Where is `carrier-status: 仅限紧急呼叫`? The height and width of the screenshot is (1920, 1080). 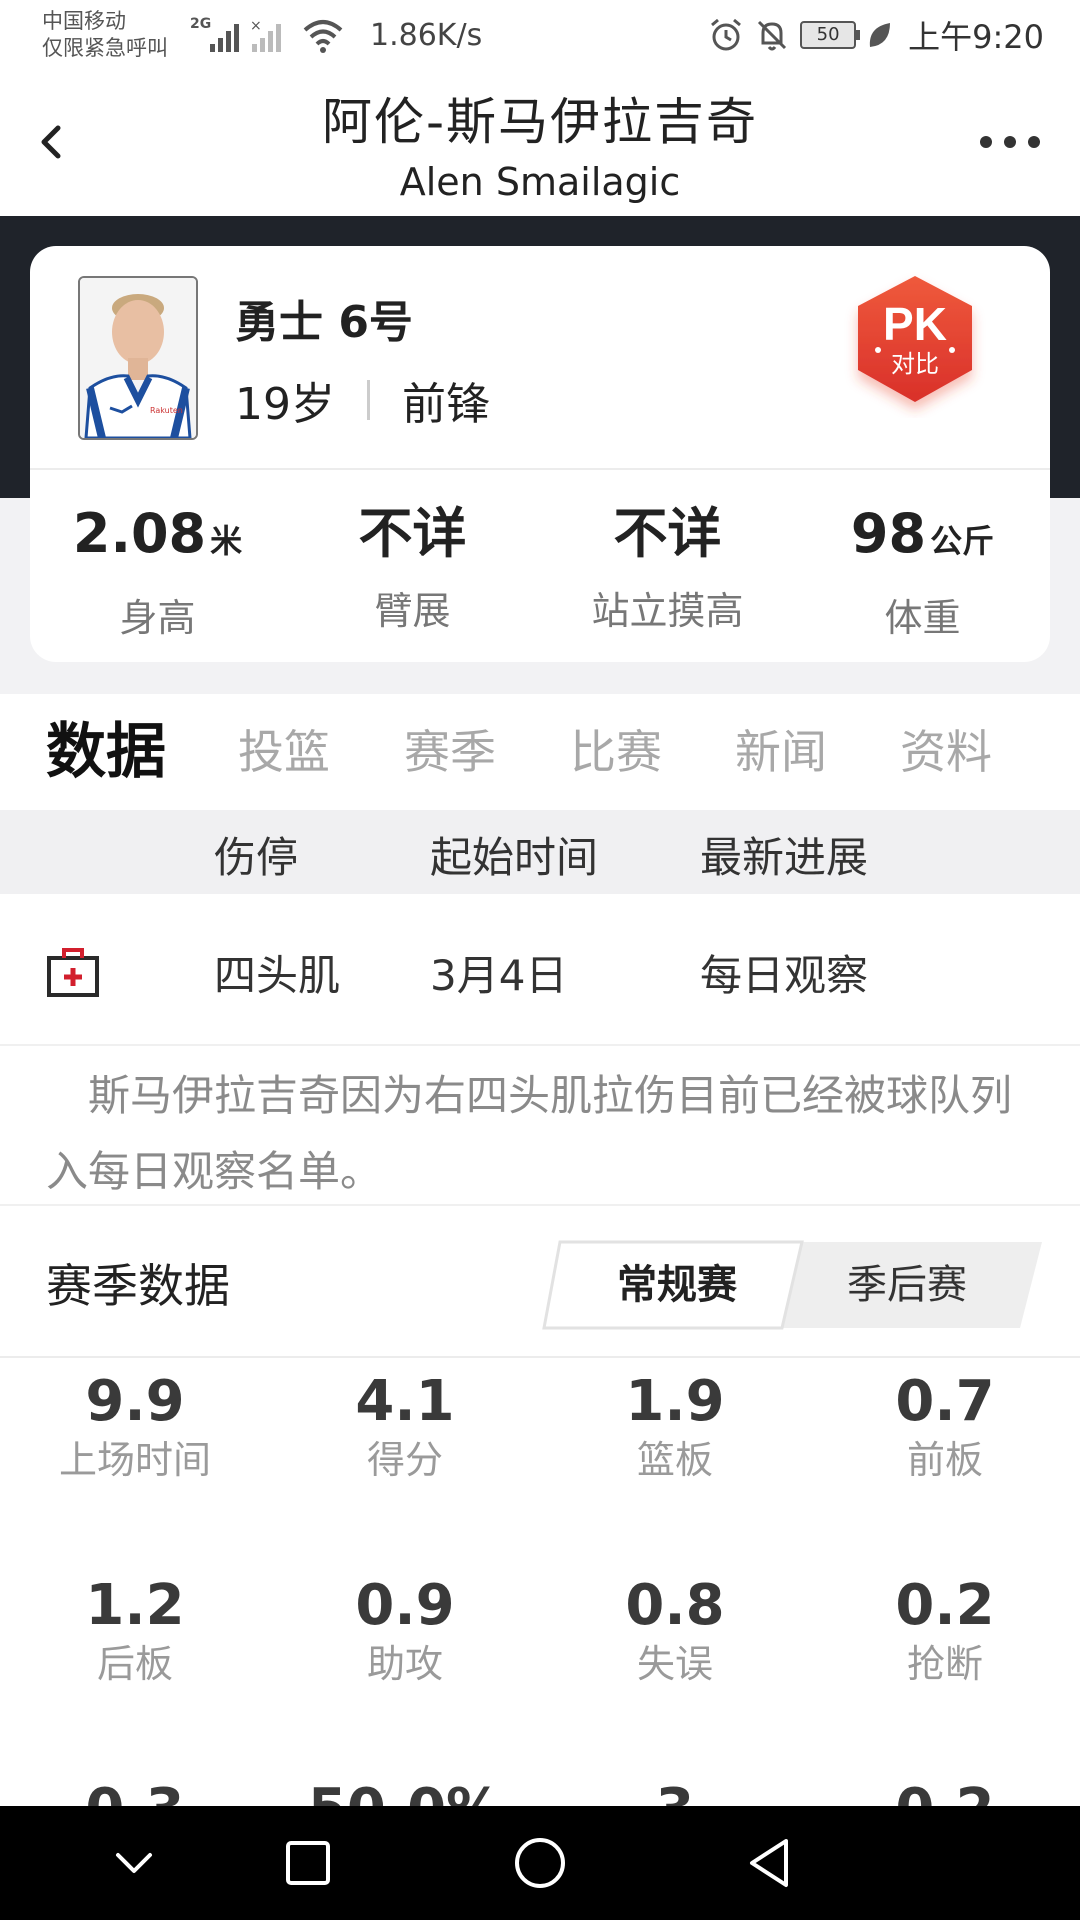 carrier-status: 仅限紧急呼叫 is located at coordinates (105, 48).